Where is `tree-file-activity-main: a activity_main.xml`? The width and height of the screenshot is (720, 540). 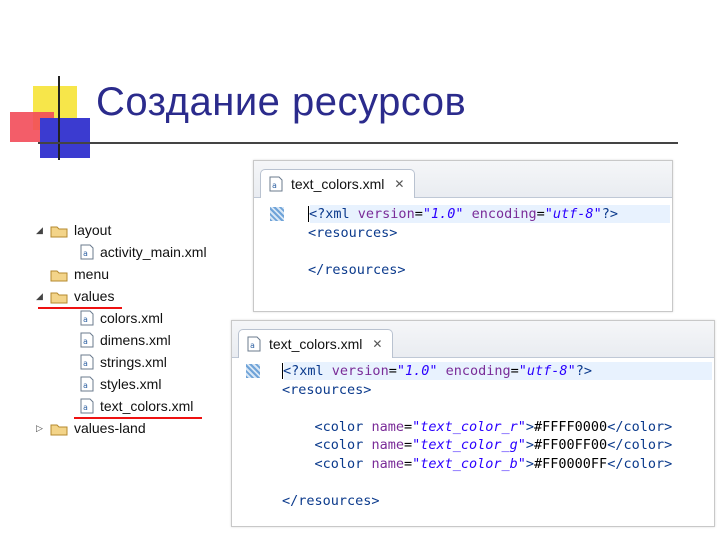 tree-file-activity-main: a activity_main.xml is located at coordinates (143, 252).